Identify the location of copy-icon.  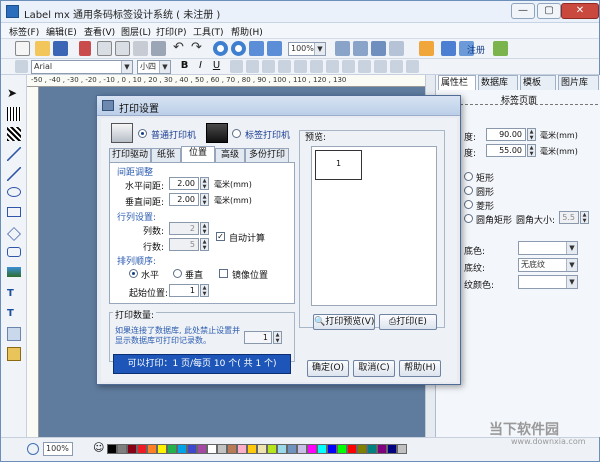
(104, 48).